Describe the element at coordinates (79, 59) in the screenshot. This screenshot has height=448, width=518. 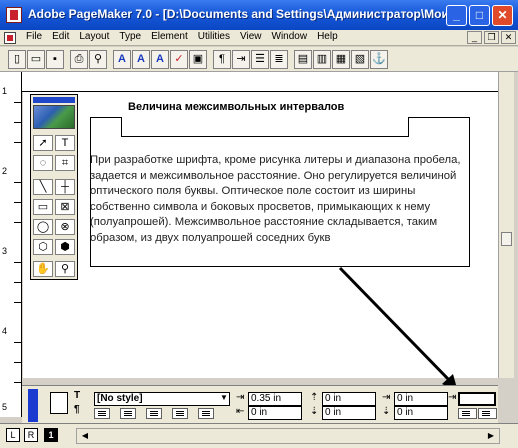
I see `print-icon: ⎙` at that location.